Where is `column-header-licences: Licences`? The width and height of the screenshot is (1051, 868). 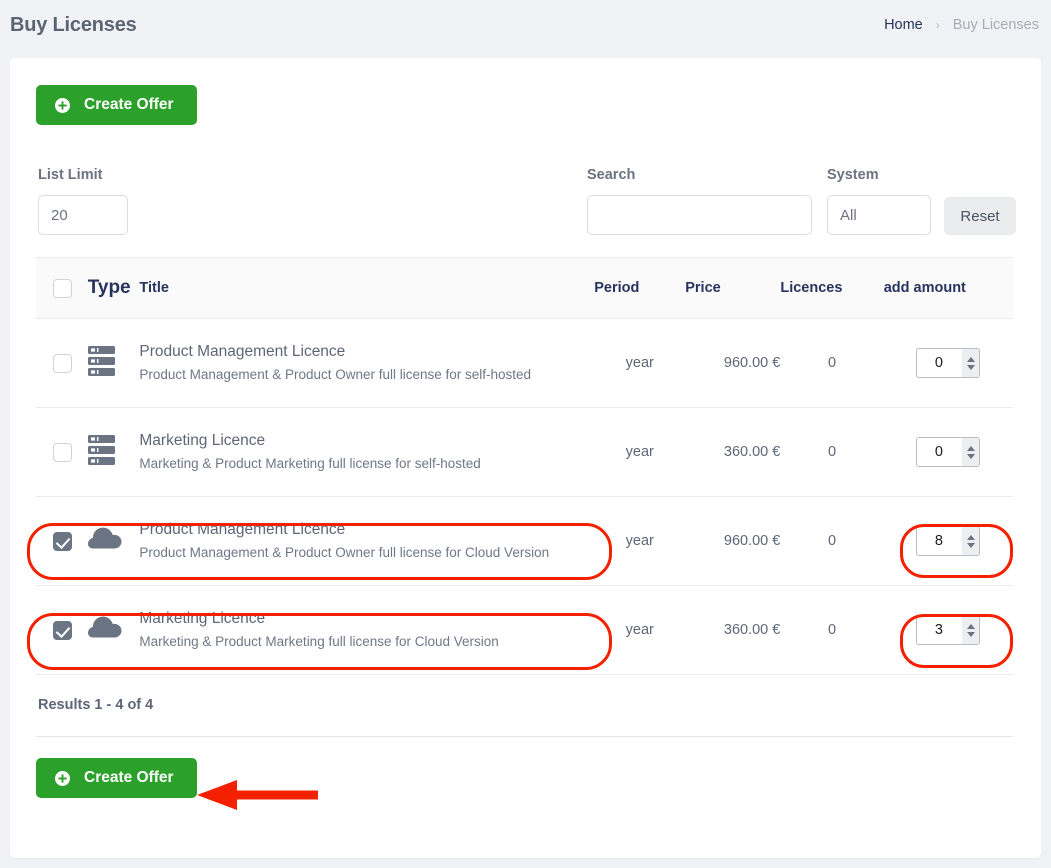
column-header-licences: Licences is located at coordinates (832, 288).